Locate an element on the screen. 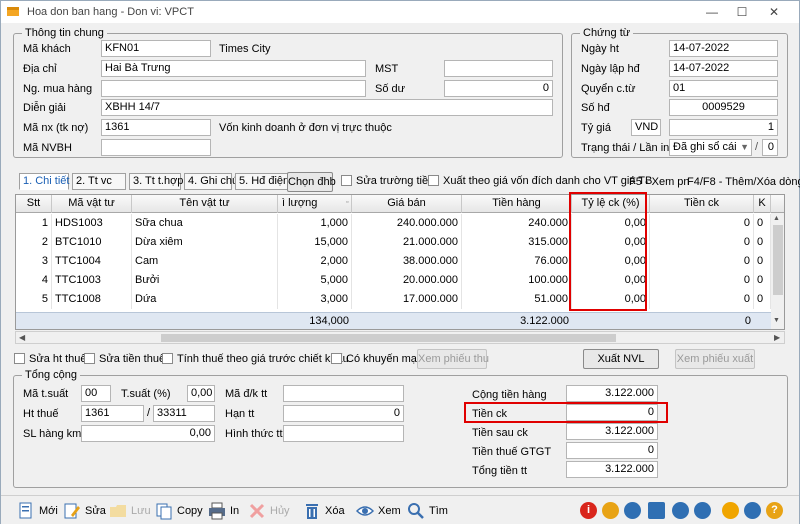 The image size is (800, 524). tax-rate-input: 0,00 is located at coordinates (201, 393).